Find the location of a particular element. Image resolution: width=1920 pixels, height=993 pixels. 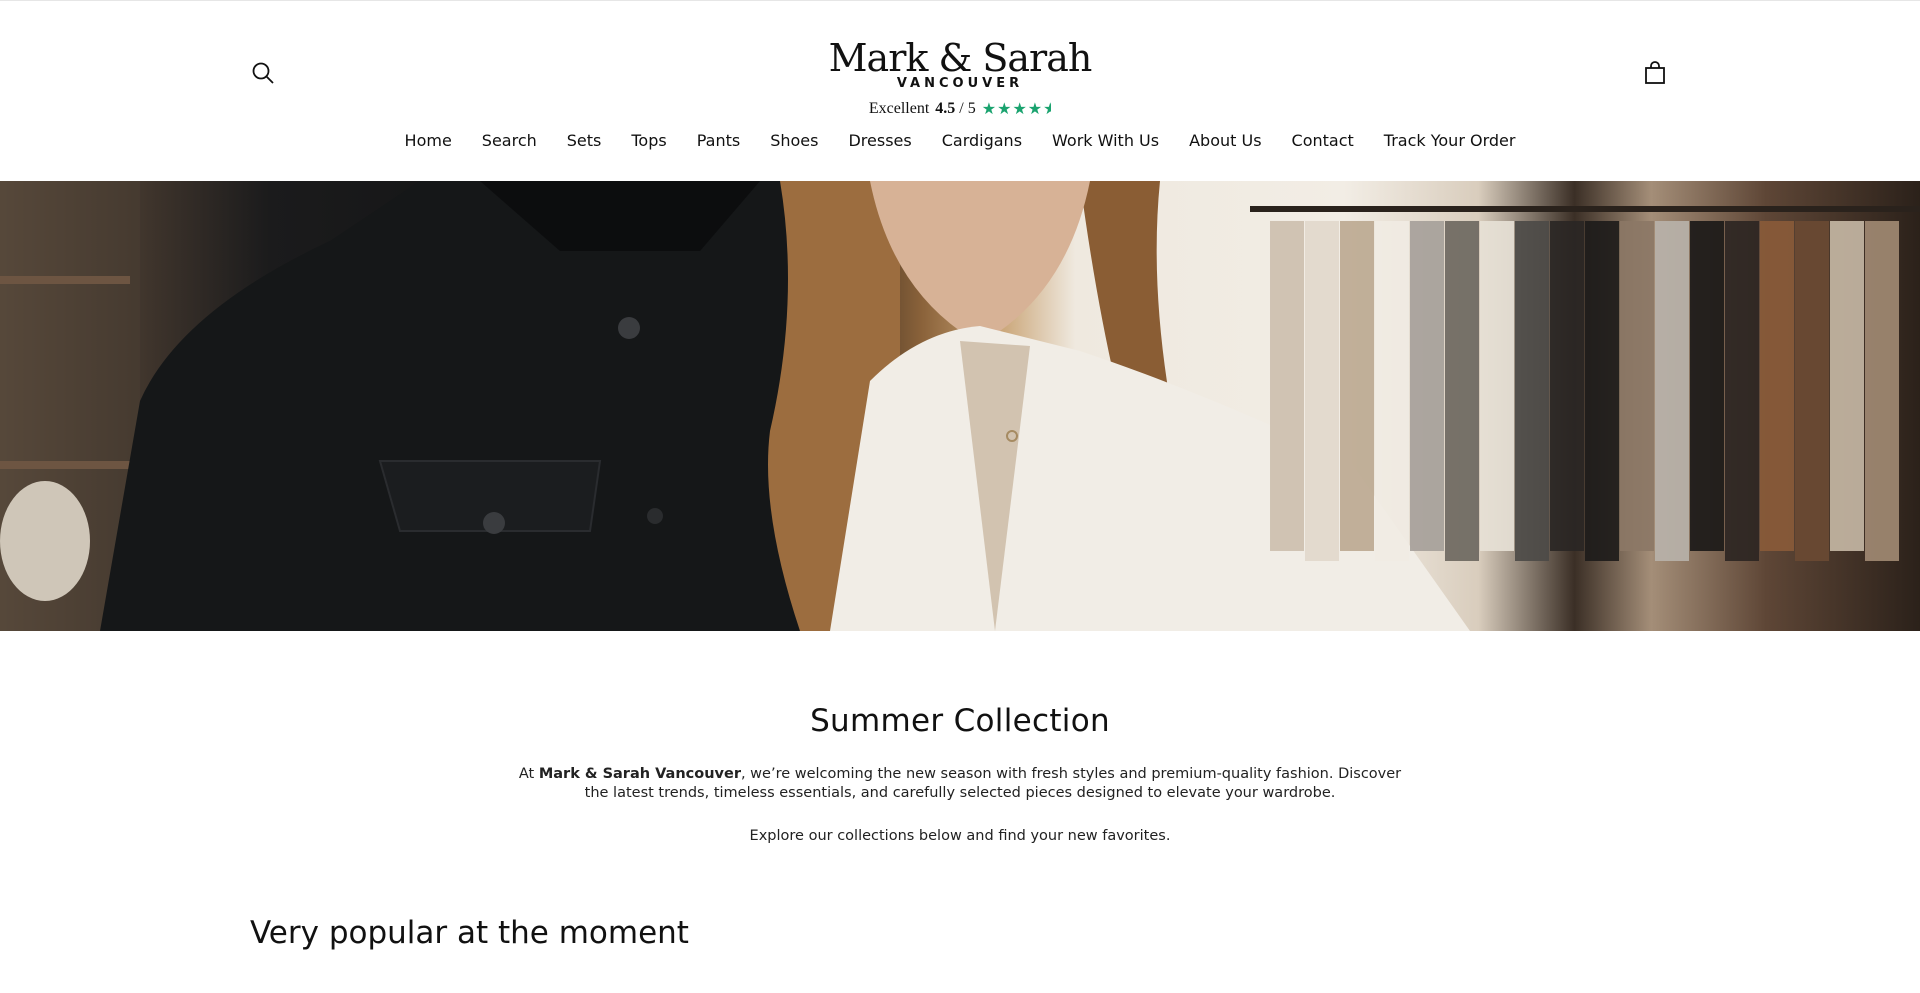

popular-section-title: Very popular at the moment is located at coordinates (469, 933).